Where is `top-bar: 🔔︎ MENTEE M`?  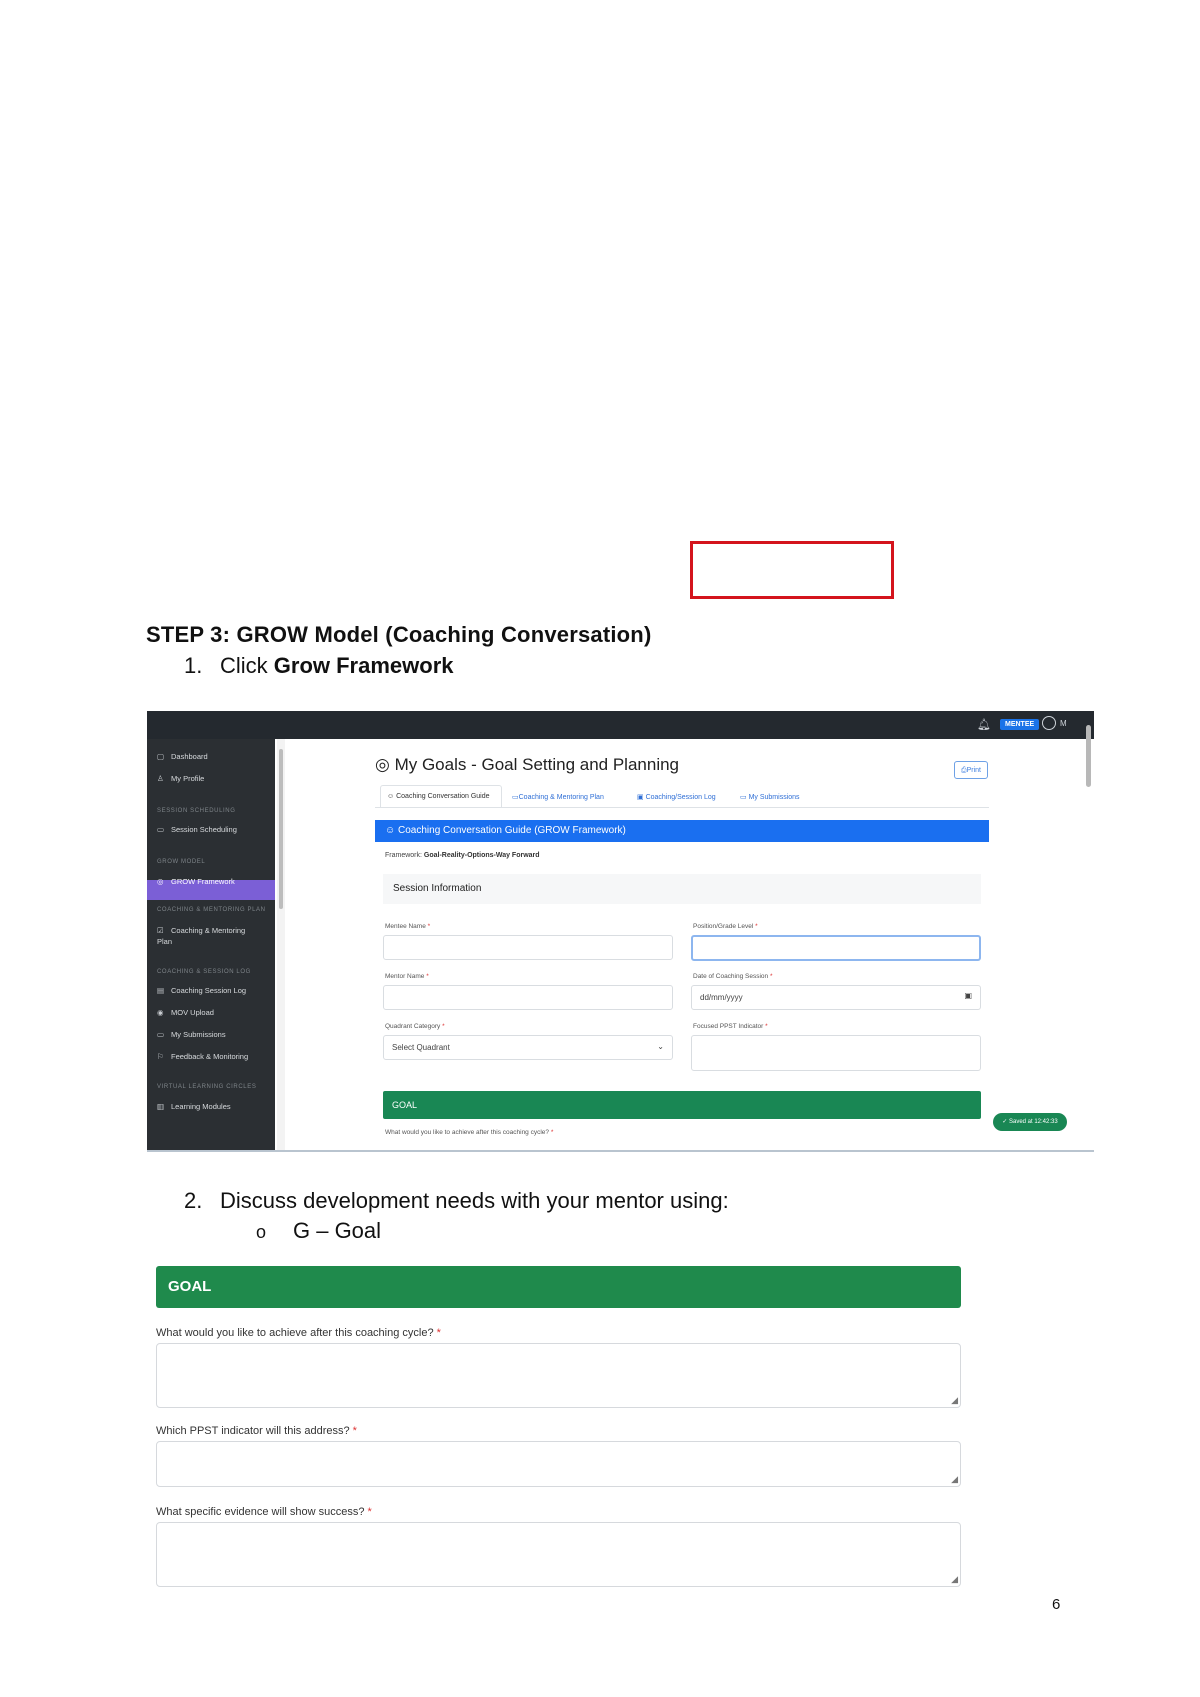 top-bar: 🔔︎ MENTEE M is located at coordinates (620, 725).